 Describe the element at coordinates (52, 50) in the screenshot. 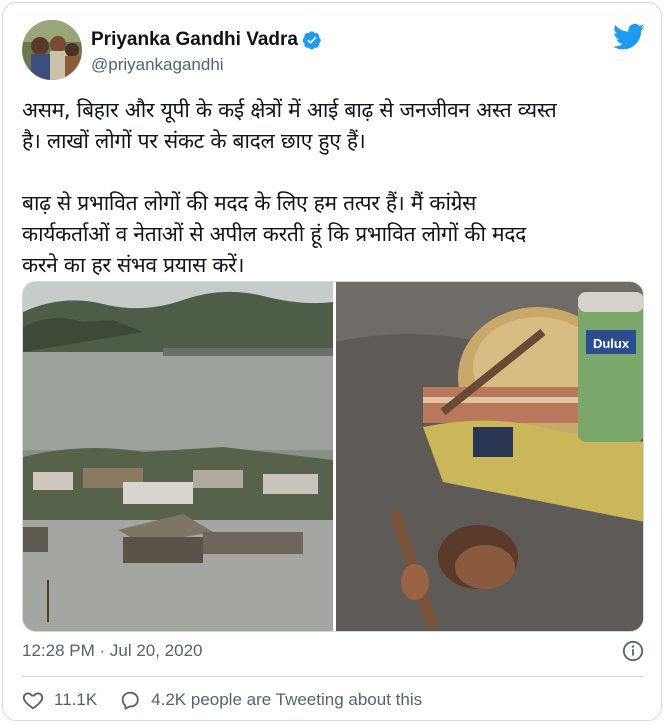

I see `avatar` at that location.